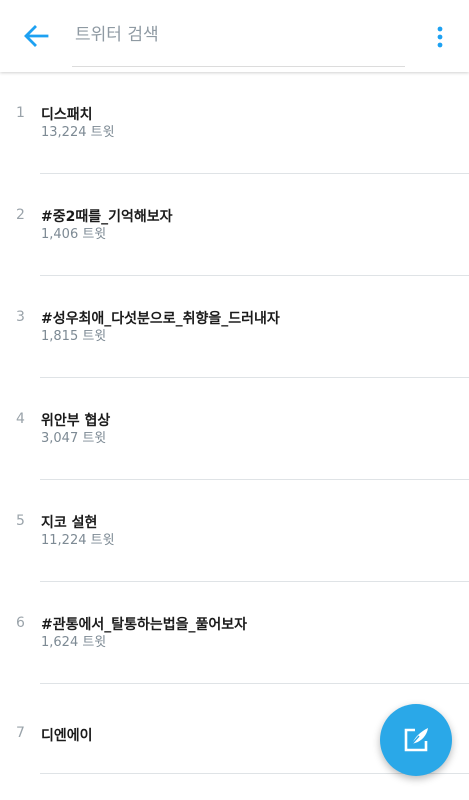 The width and height of the screenshot is (469, 800). I want to click on compose-tweet-icon, so click(416, 740).